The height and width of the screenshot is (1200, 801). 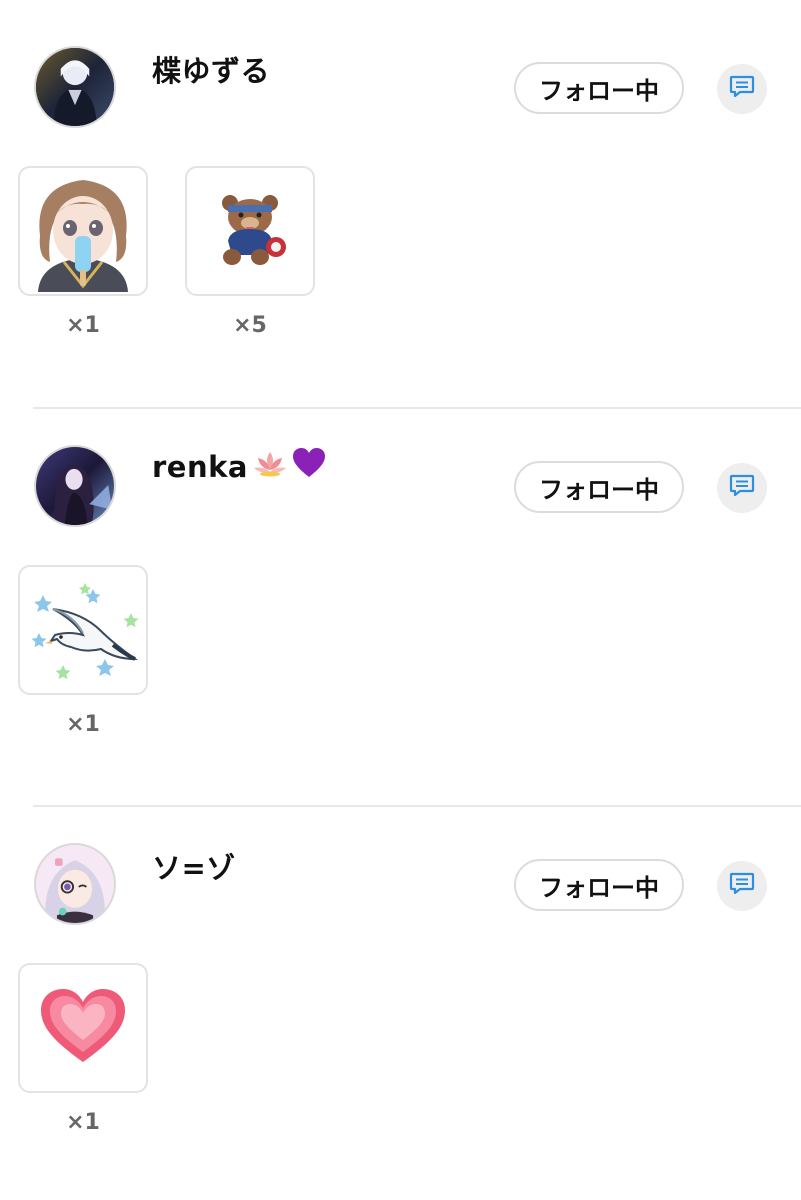 I want to click on username-text: 楪ゆずる, so click(x=211, y=71).